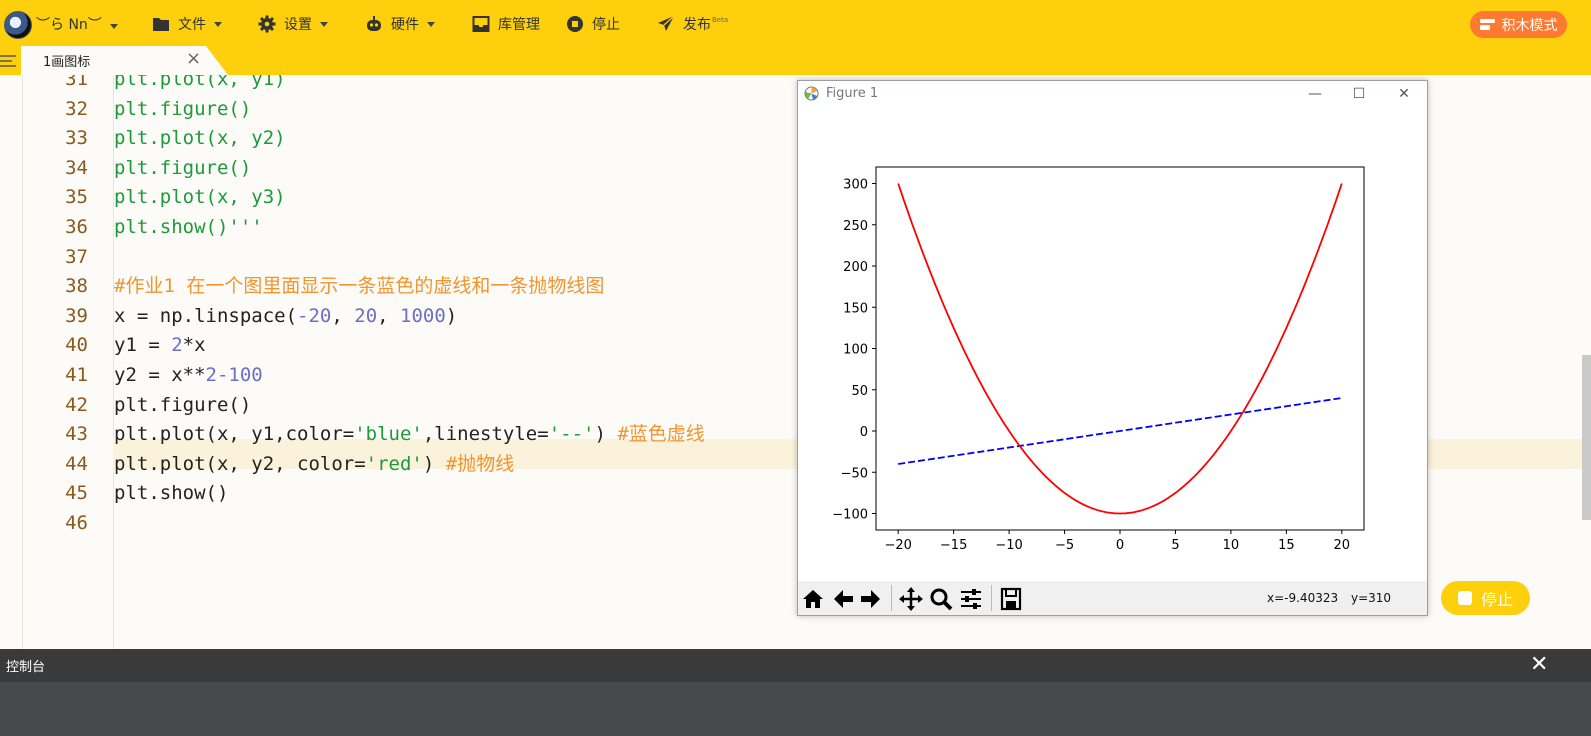  What do you see at coordinates (855, 185) in the screenshot?
I see `y-tick-label: 300` at bounding box center [855, 185].